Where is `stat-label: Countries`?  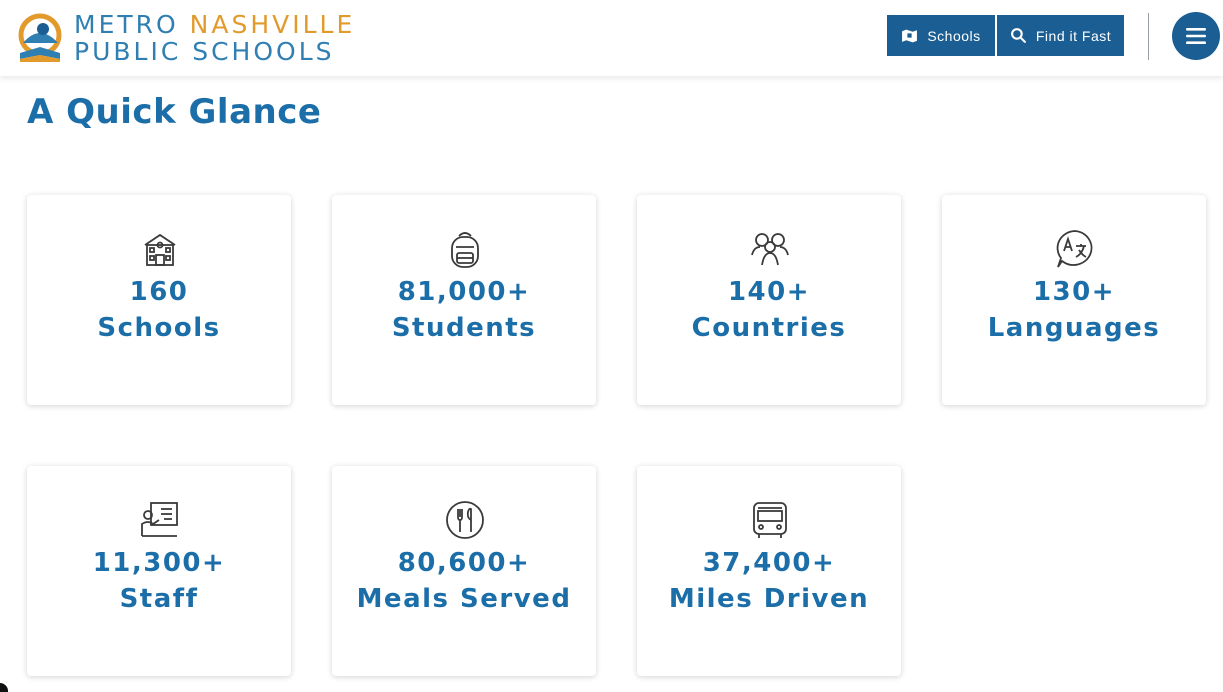
stat-label: Countries is located at coordinates (769, 328).